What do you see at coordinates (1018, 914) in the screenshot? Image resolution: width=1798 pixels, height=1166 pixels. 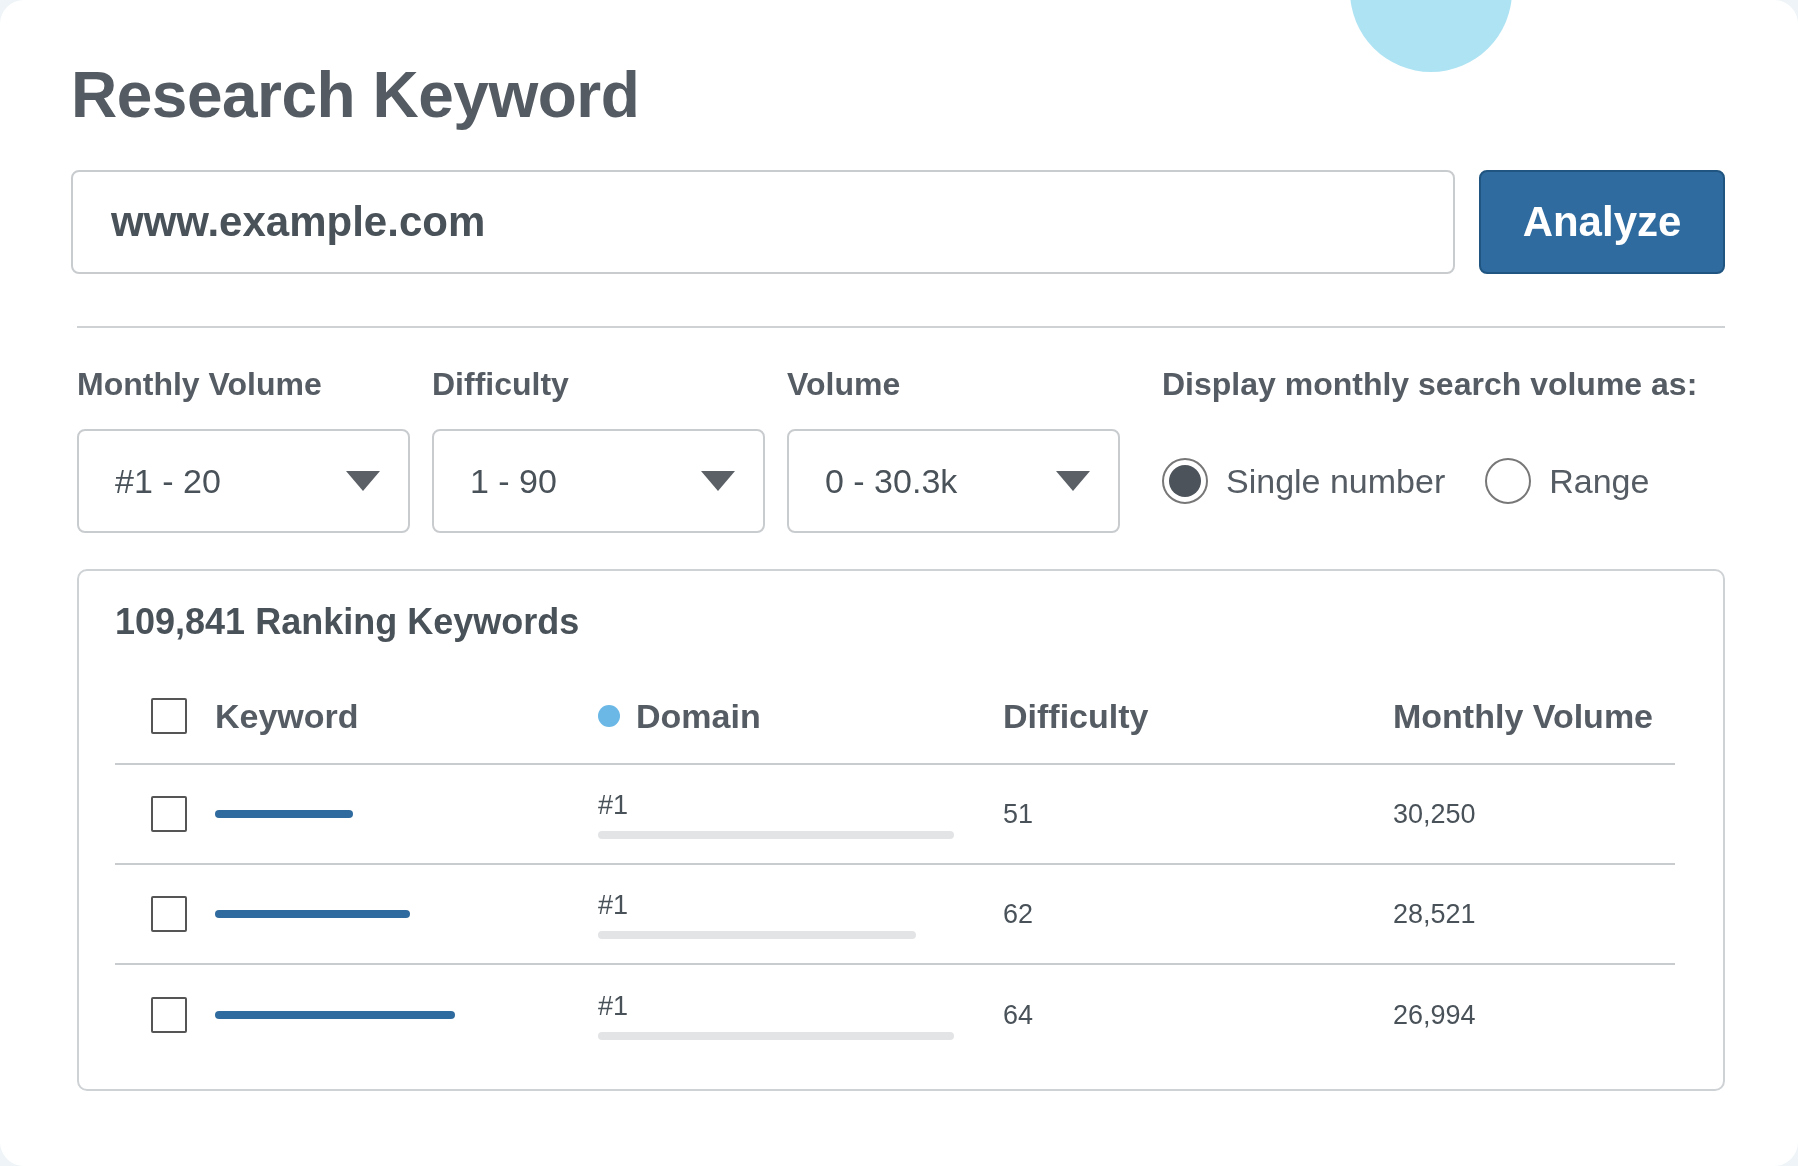 I see `difficulty-value: 62` at bounding box center [1018, 914].